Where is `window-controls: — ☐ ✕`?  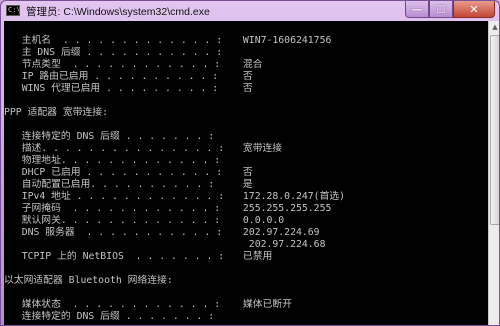 window-controls: — ☐ ✕ is located at coordinates (450, 10).